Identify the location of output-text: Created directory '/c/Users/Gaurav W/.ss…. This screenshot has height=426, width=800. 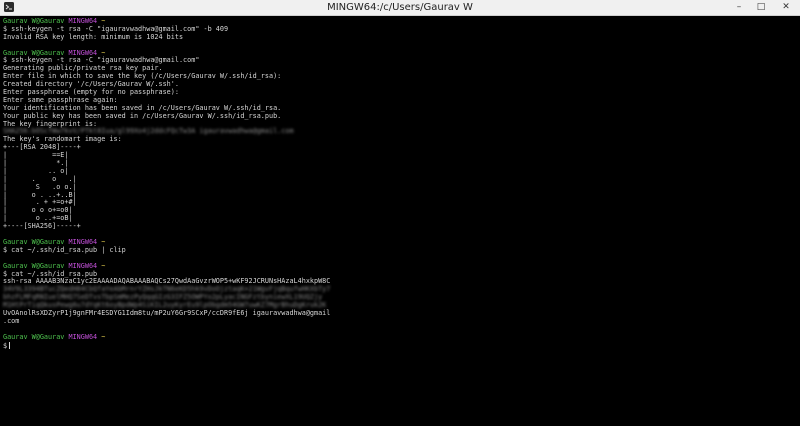
(91, 84).